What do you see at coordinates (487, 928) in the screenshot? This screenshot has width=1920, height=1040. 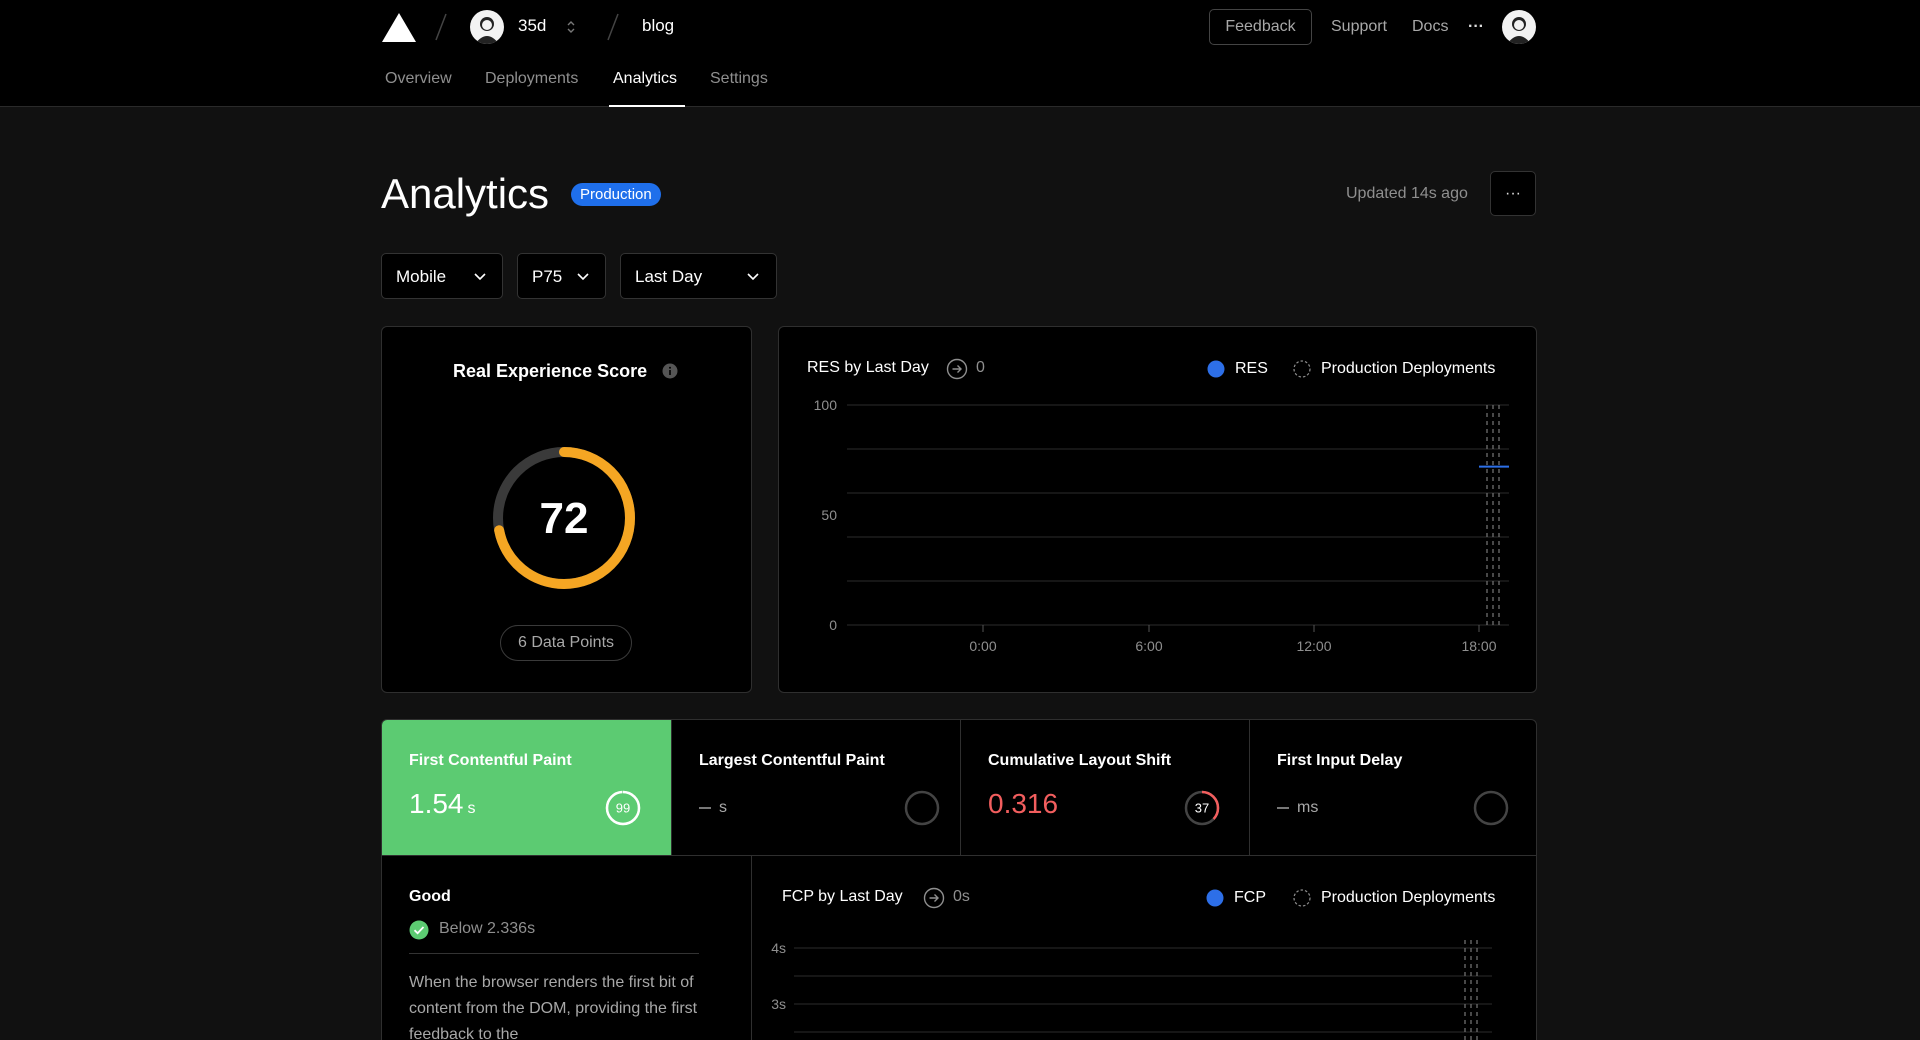 I see `rating-threshold: Below 2.336s` at bounding box center [487, 928].